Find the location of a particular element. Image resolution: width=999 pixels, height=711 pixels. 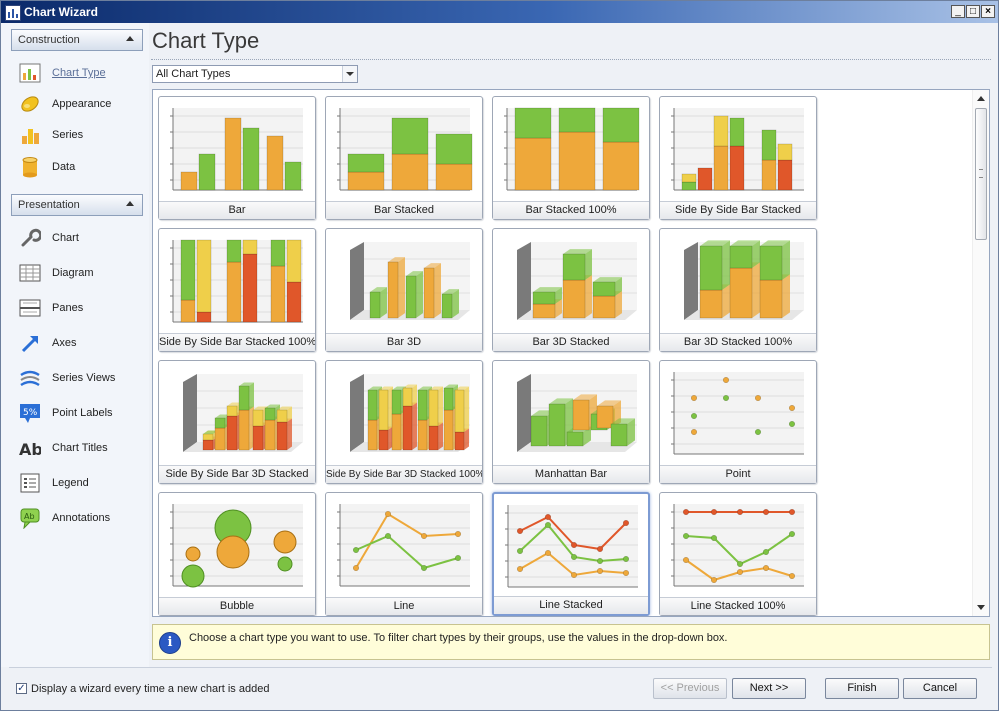

chevron-down-icon is located at coordinates (349, 74).